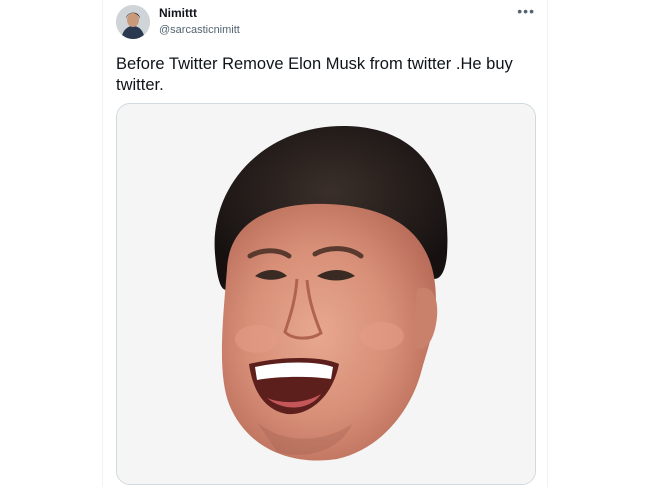 This screenshot has height=487, width=650. Describe the element at coordinates (526, 11) in the screenshot. I see `more-horizontal-icon: •••` at that location.